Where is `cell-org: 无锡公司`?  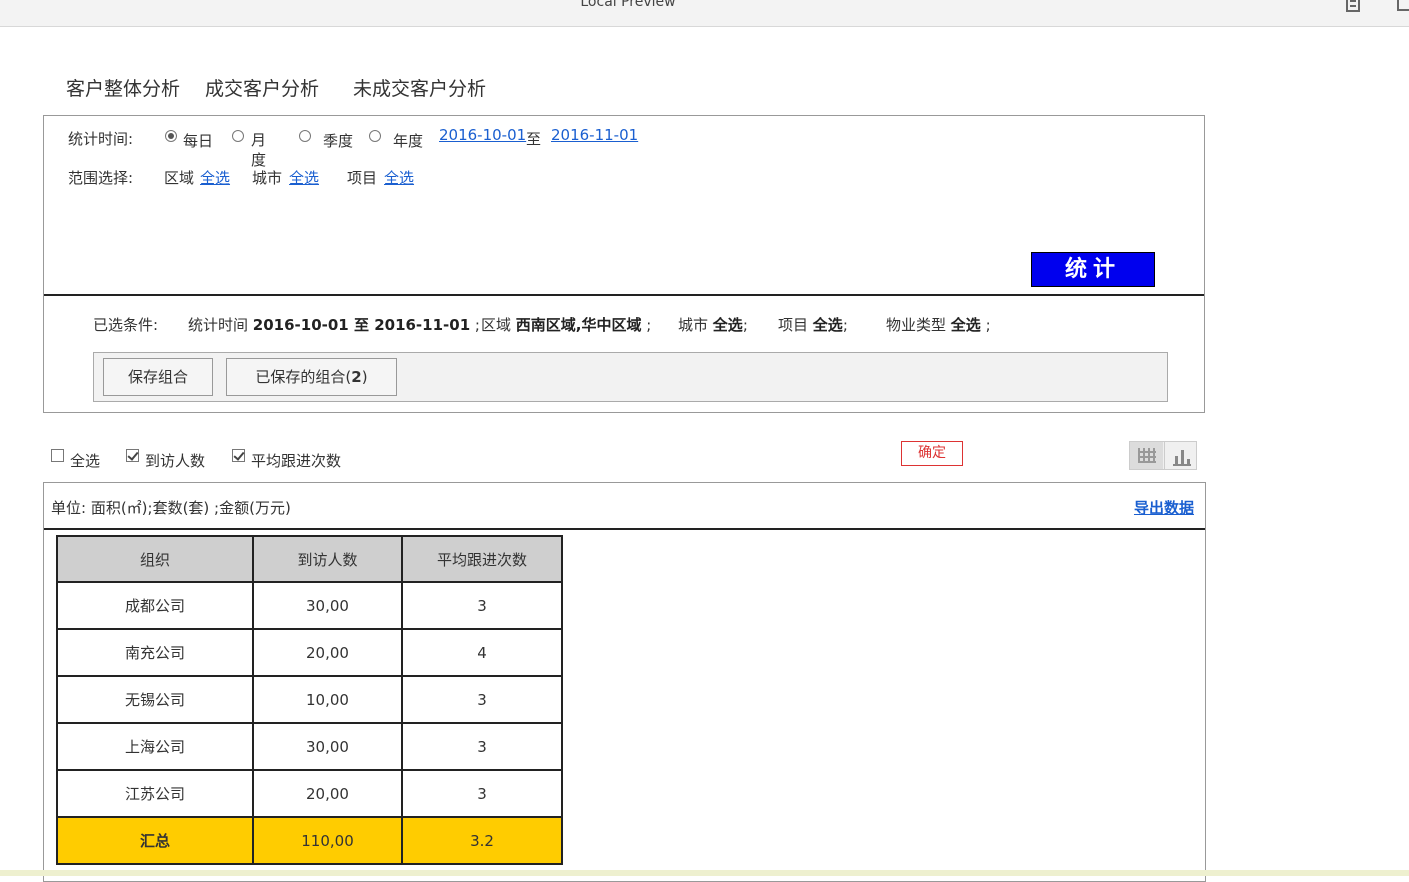
cell-org: 无锡公司 is located at coordinates (155, 699).